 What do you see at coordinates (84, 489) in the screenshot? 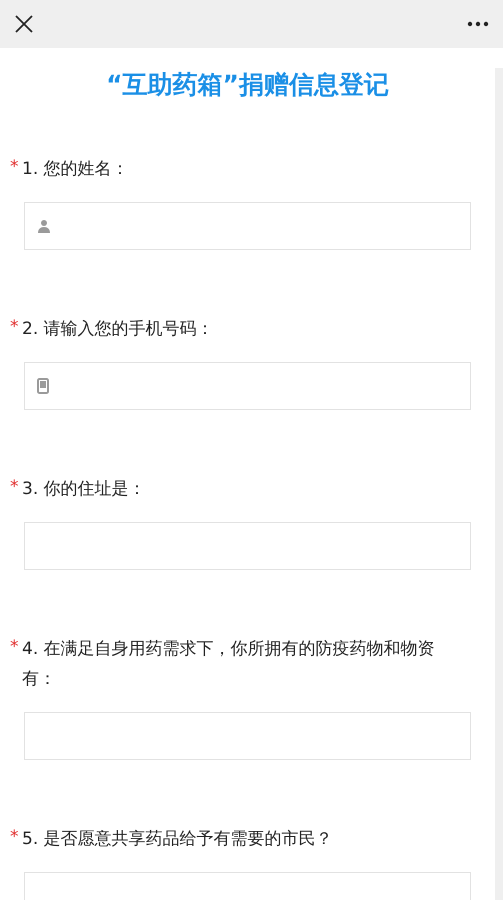
I see `question-label: 3. 你的住址是：` at bounding box center [84, 489].